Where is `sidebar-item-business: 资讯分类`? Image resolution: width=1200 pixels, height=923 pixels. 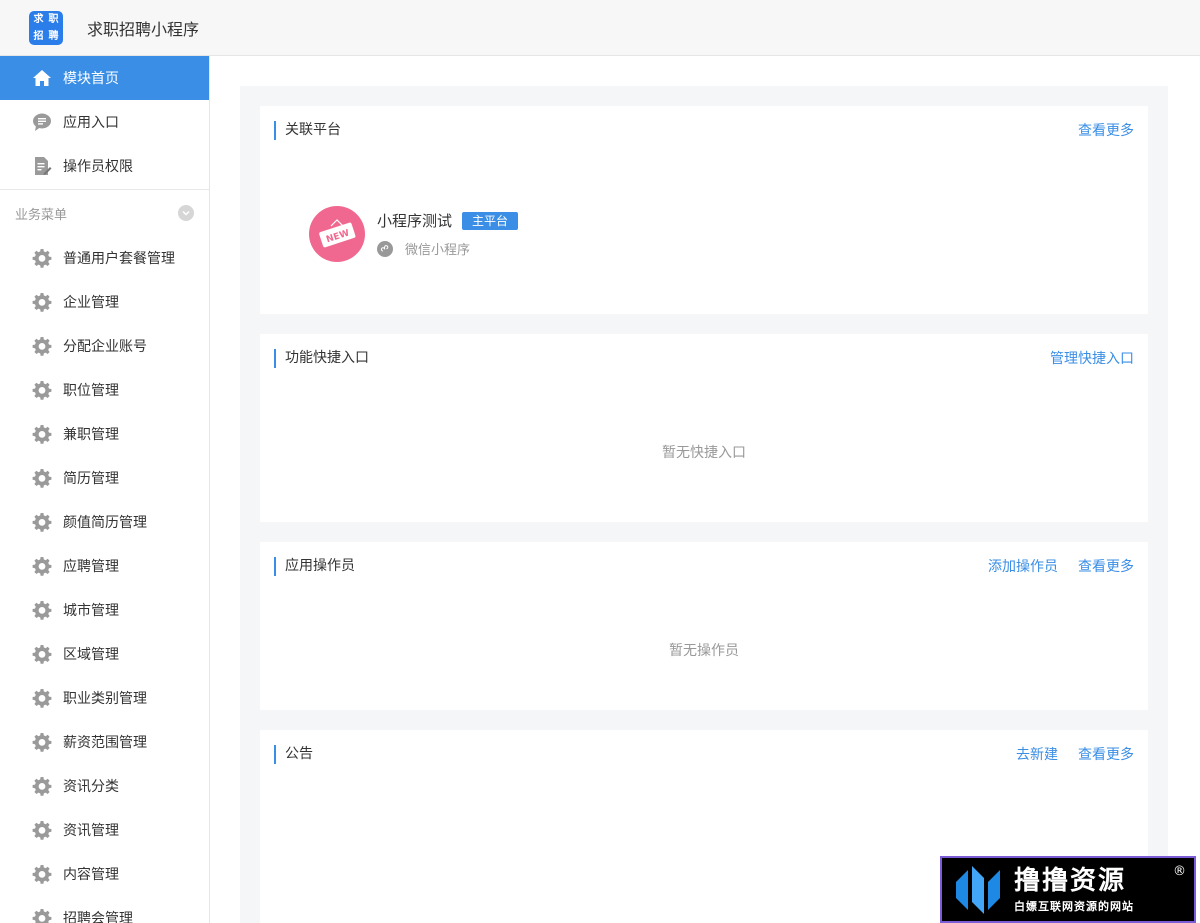 sidebar-item-business: 资讯分类 is located at coordinates (104, 786).